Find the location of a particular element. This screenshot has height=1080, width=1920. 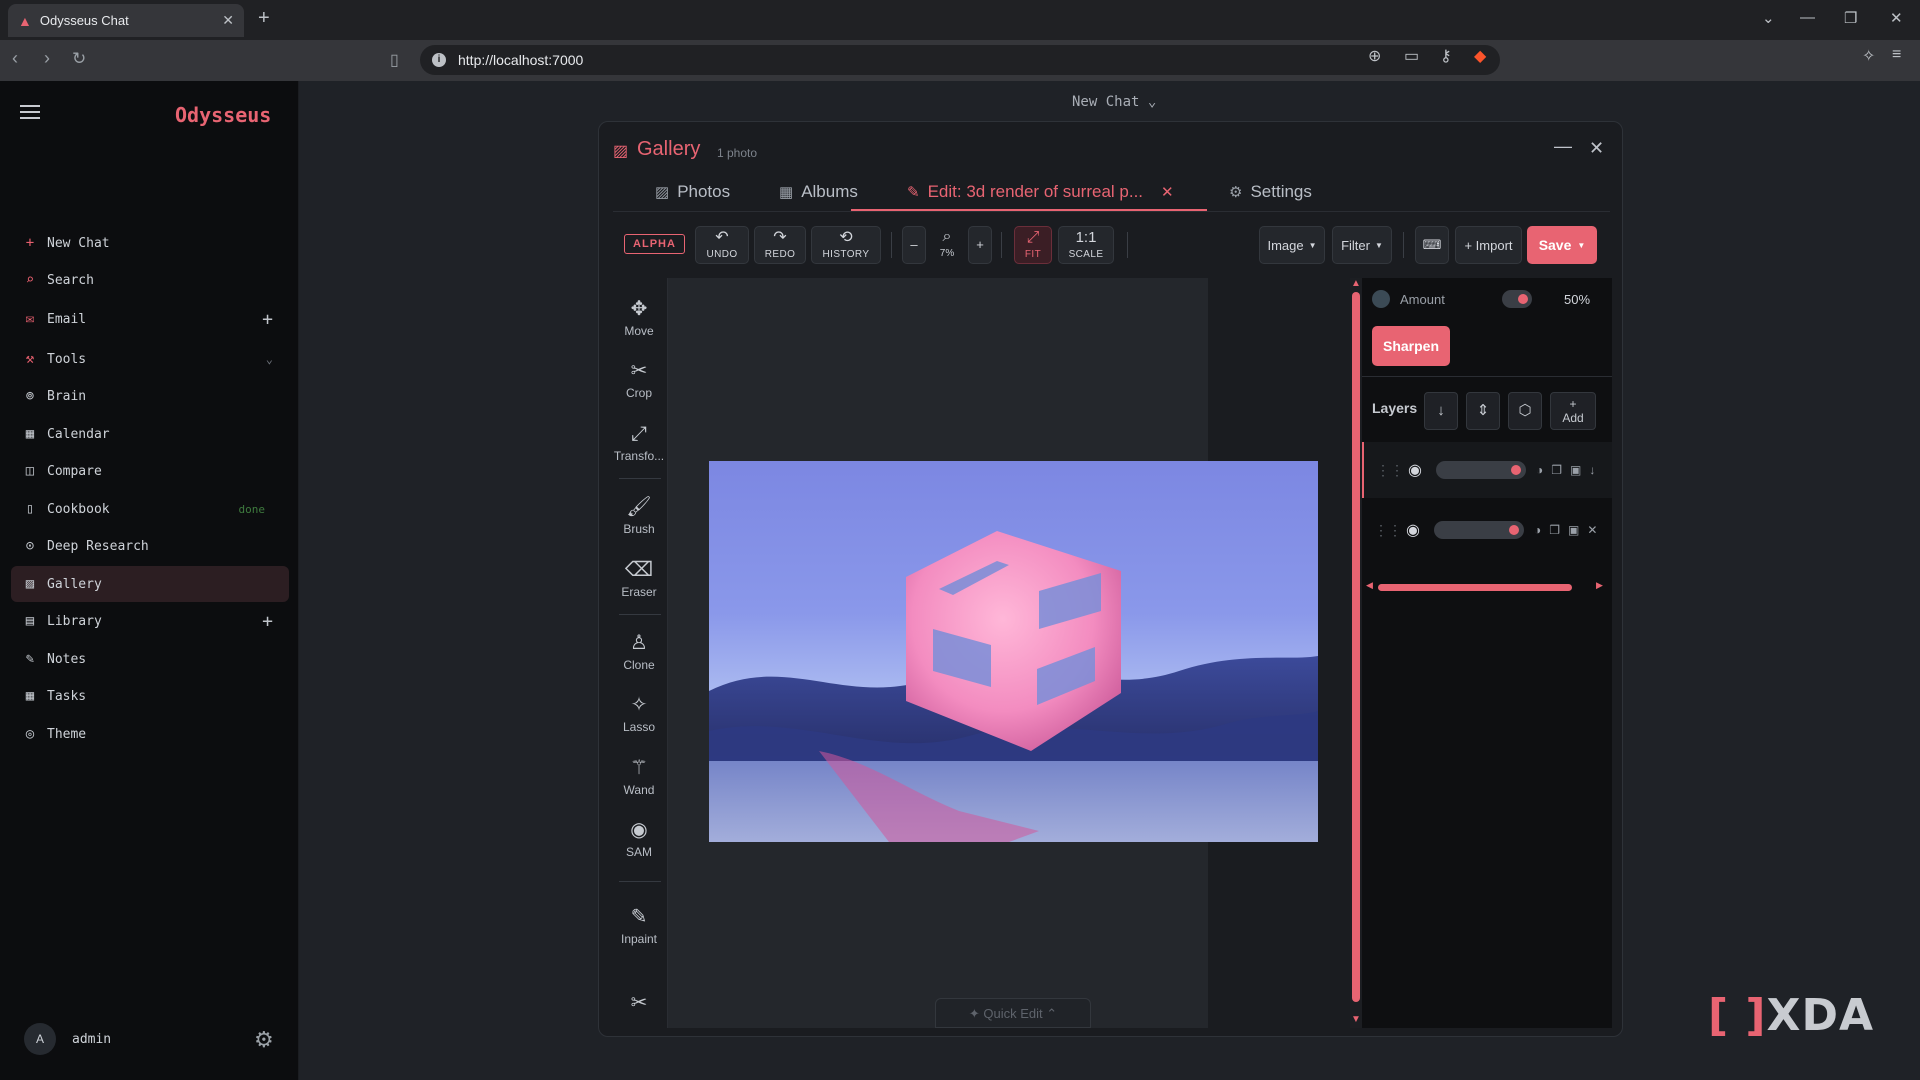

amount-slider is located at coordinates (1517, 299).